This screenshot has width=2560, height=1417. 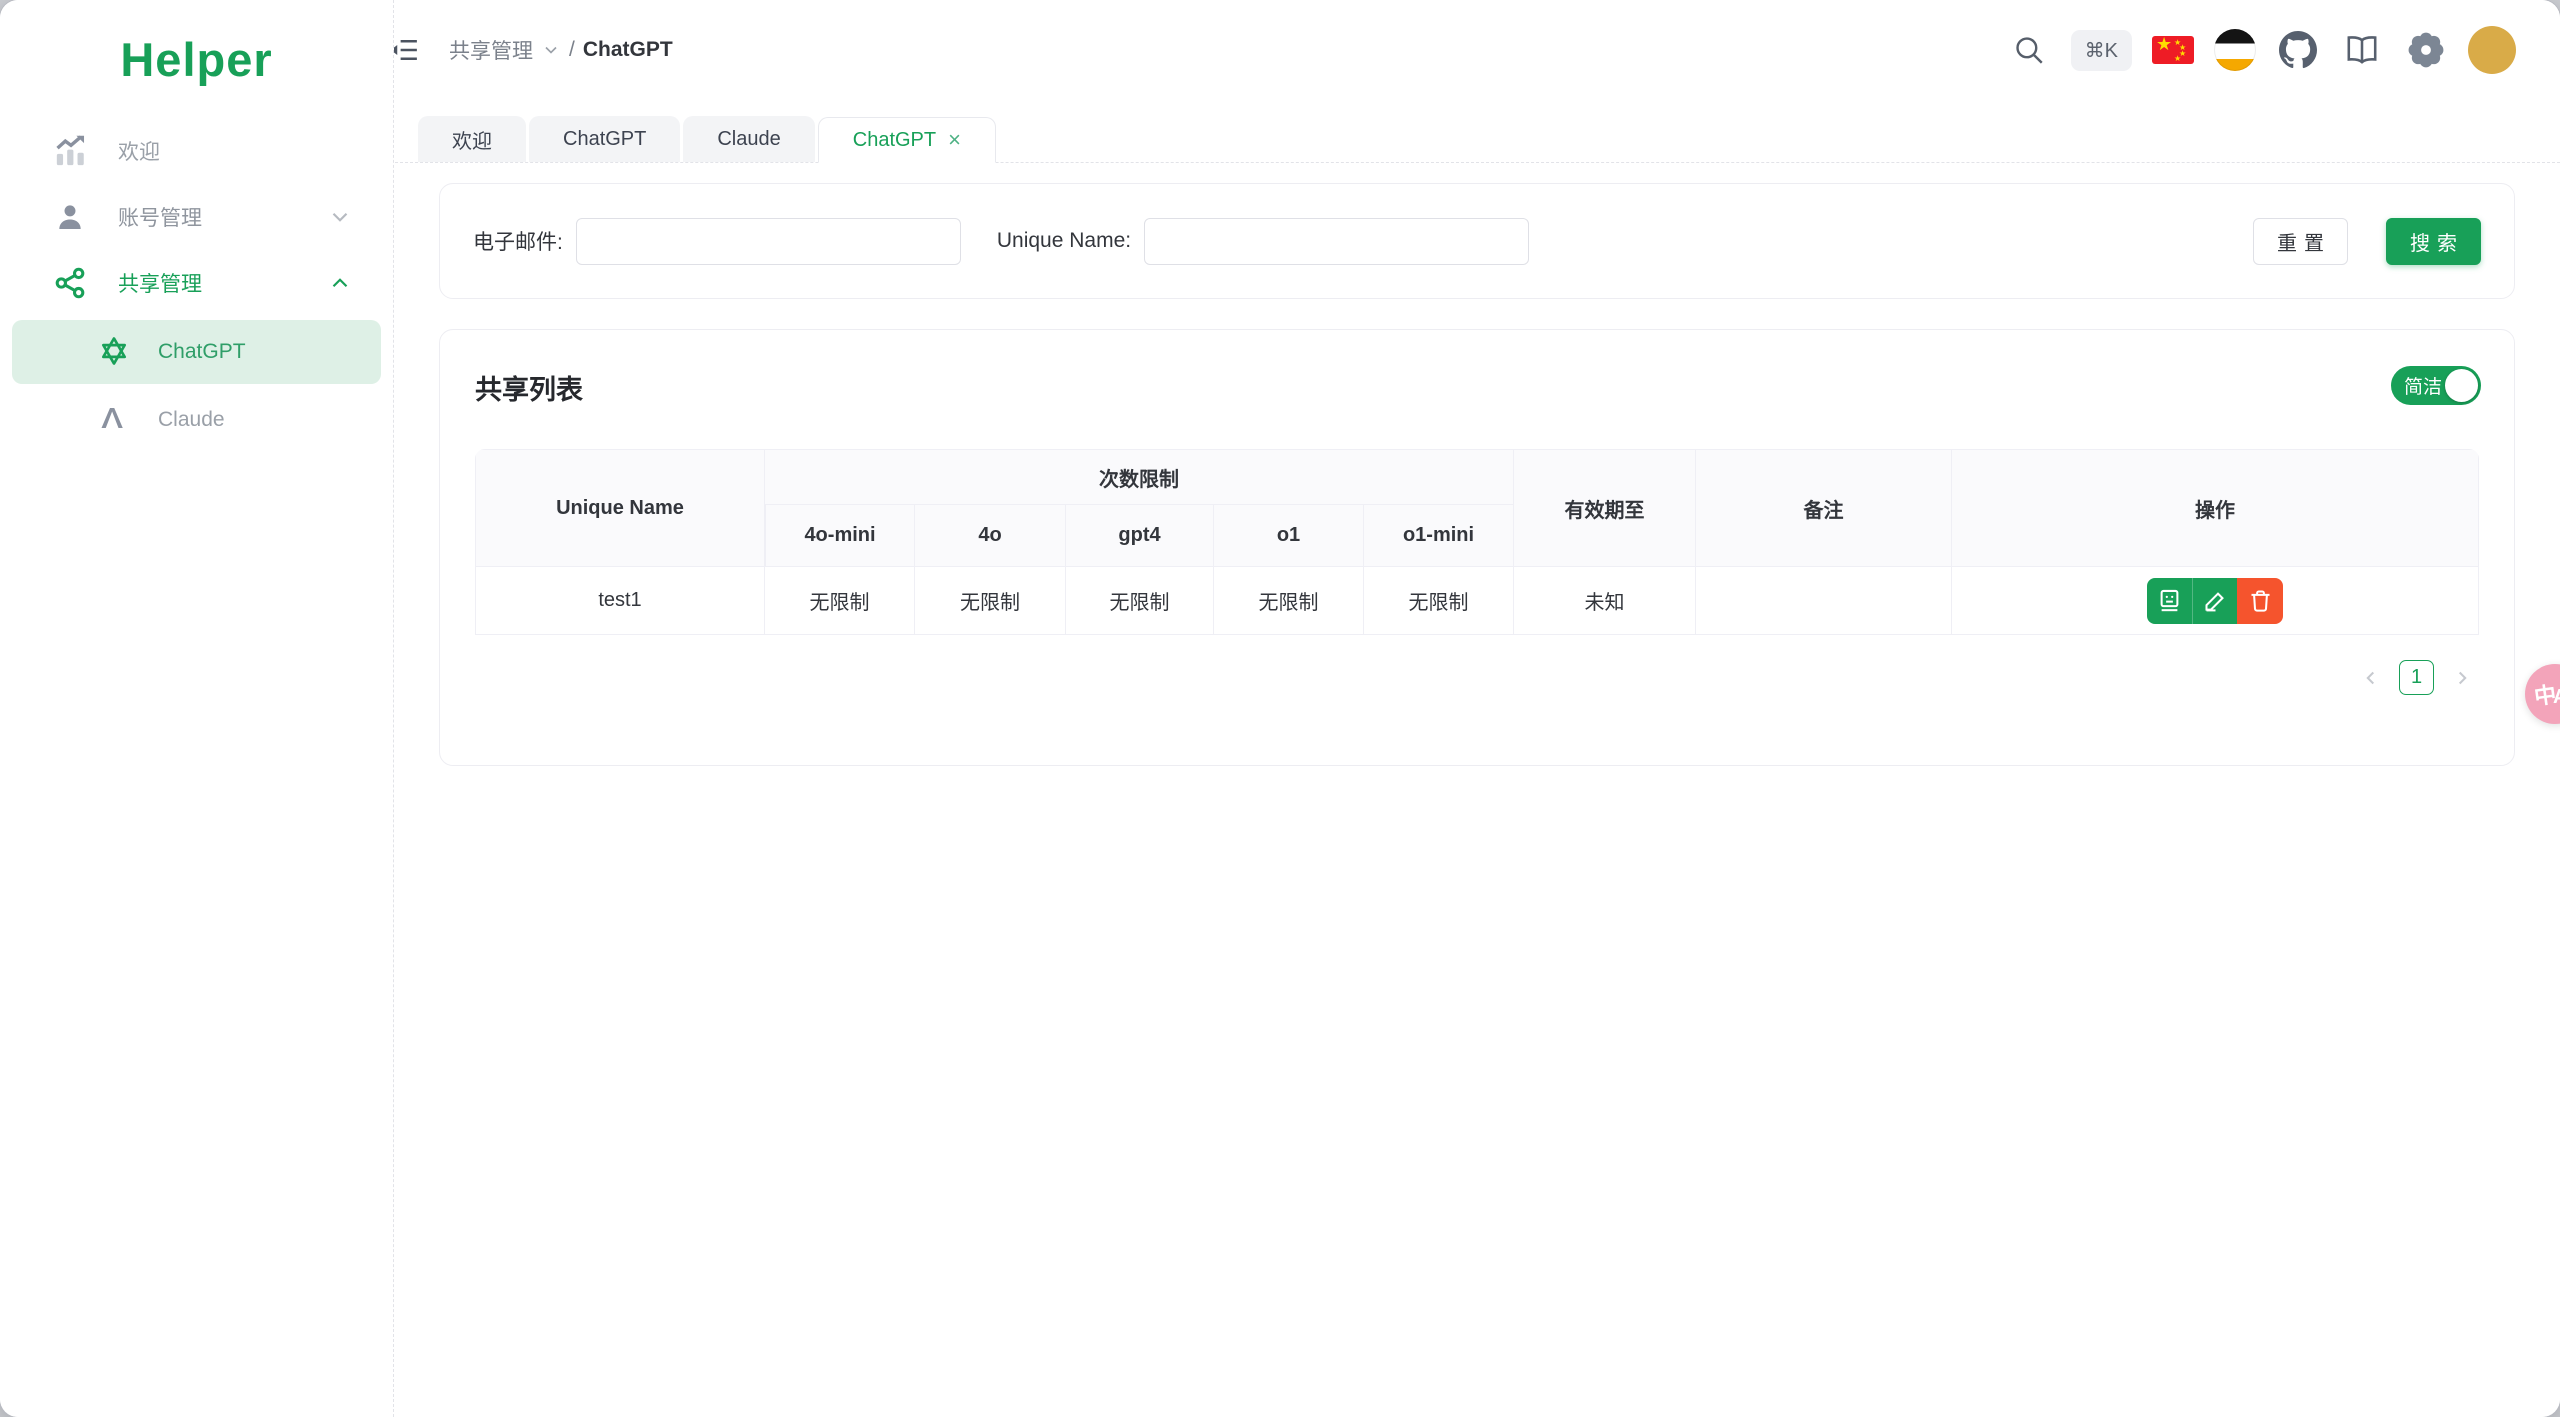 What do you see at coordinates (115, 352) in the screenshot?
I see `openai-logo-icon` at bounding box center [115, 352].